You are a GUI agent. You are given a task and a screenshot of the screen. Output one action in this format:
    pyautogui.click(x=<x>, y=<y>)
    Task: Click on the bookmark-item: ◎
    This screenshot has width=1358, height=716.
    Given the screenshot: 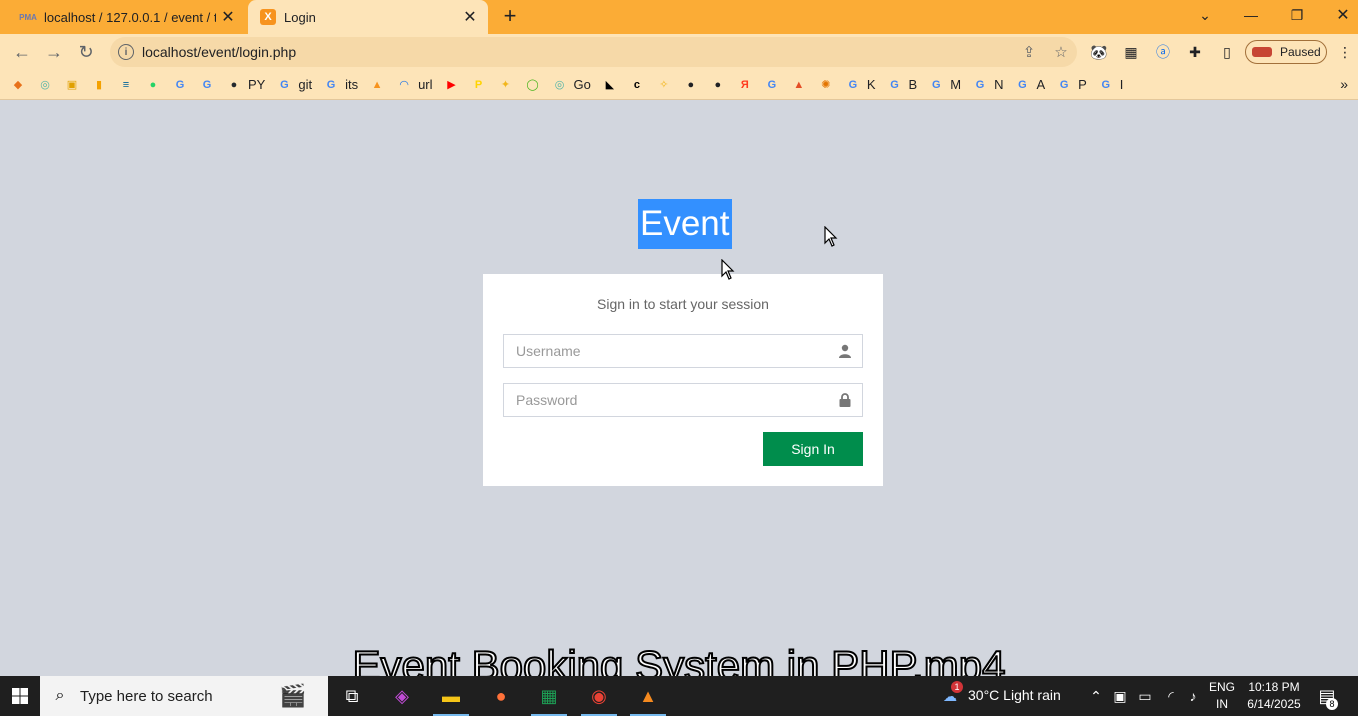 What is the action you would take?
    pyautogui.click(x=45, y=85)
    